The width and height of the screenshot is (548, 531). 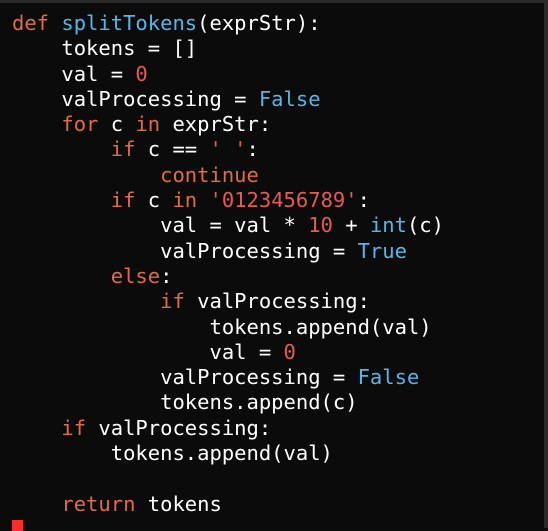 I want to click on code-token: int, so click(x=388, y=225).